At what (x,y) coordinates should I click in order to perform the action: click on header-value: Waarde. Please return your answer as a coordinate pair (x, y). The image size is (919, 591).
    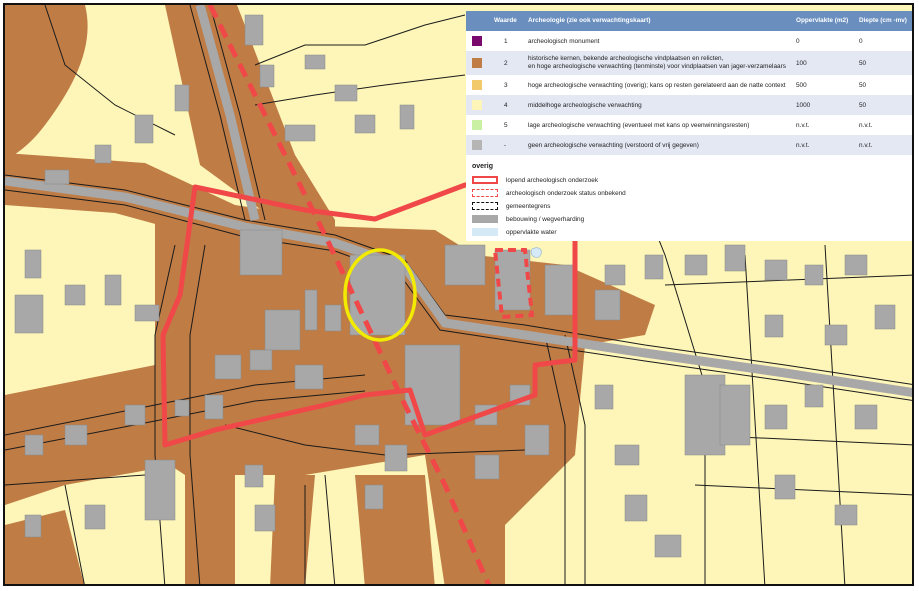
    Looking at the image, I should click on (505, 20).